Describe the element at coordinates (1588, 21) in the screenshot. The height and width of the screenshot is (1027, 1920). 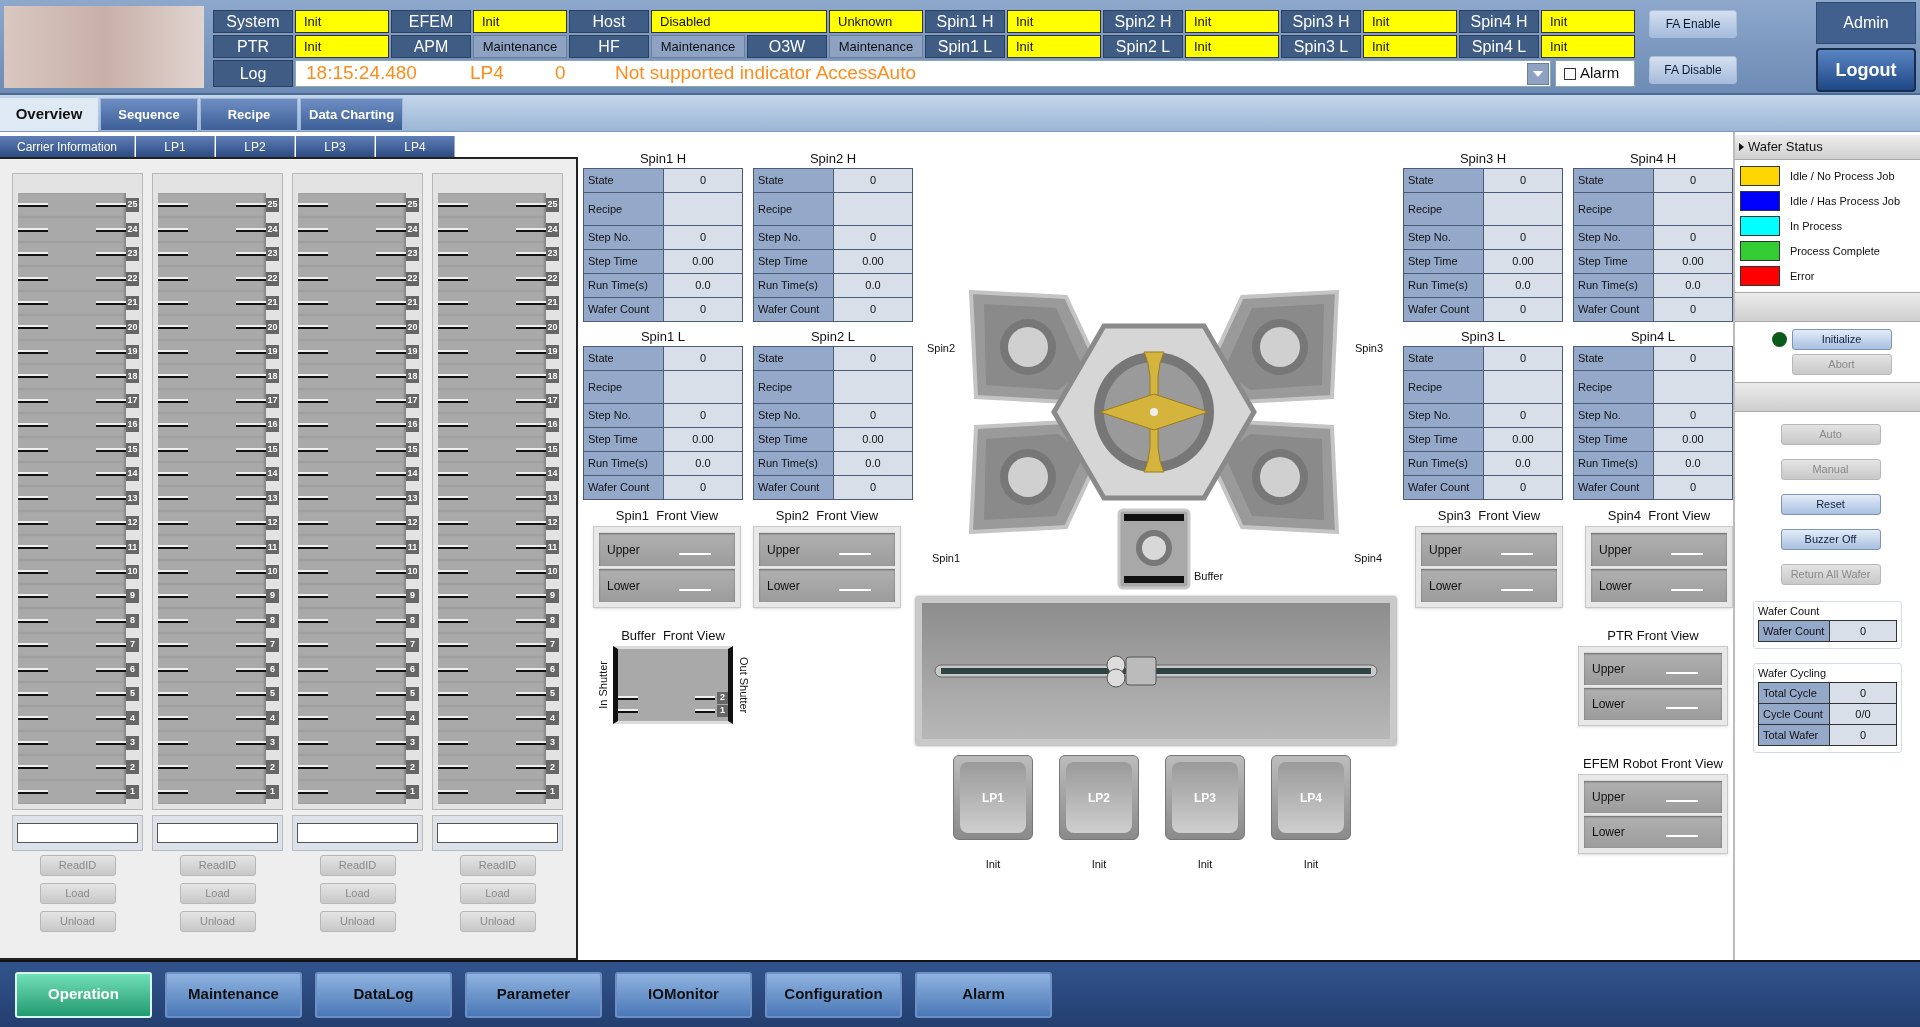
I see `status-value: Init` at that location.